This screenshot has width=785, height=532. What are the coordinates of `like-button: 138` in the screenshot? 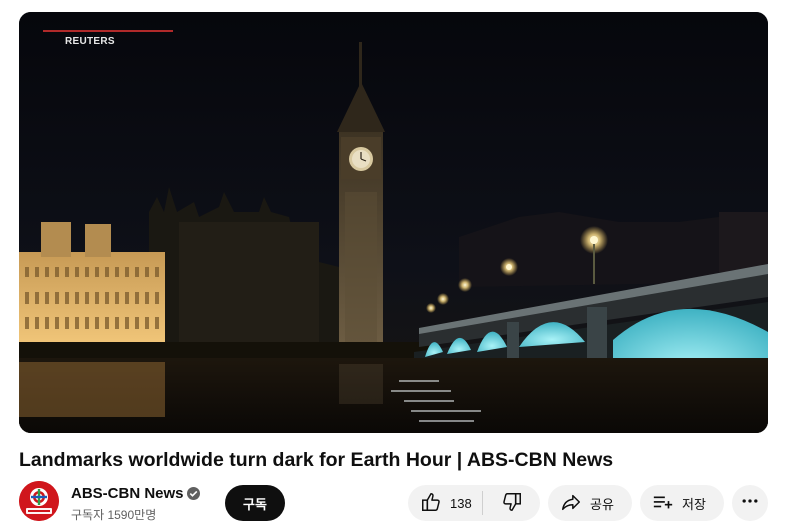 It's located at (445, 503).